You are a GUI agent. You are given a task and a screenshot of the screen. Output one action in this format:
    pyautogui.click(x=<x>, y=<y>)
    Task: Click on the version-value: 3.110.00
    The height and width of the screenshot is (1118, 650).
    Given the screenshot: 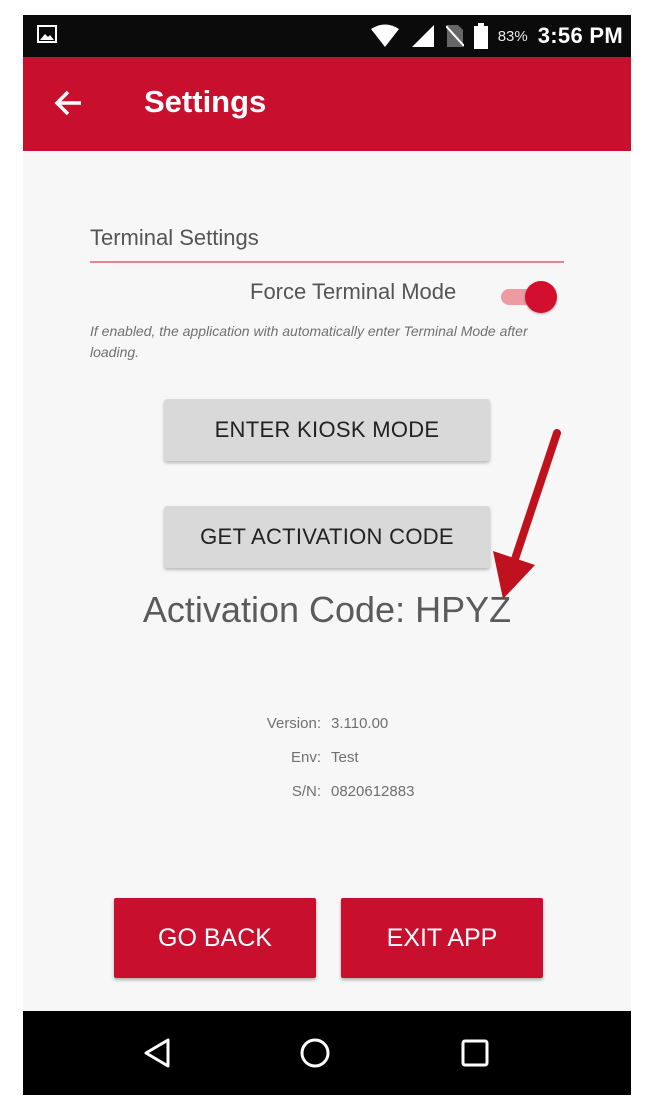 What is the action you would take?
    pyautogui.click(x=360, y=723)
    